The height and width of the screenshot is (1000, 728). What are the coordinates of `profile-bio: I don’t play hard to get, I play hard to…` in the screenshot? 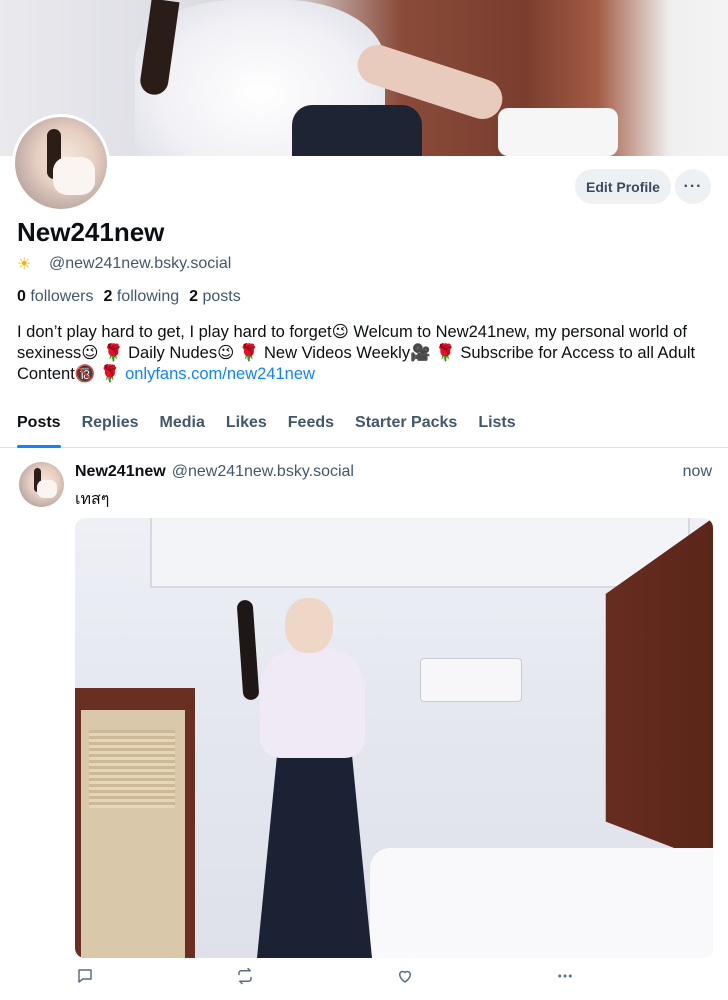 It's located at (367, 353).